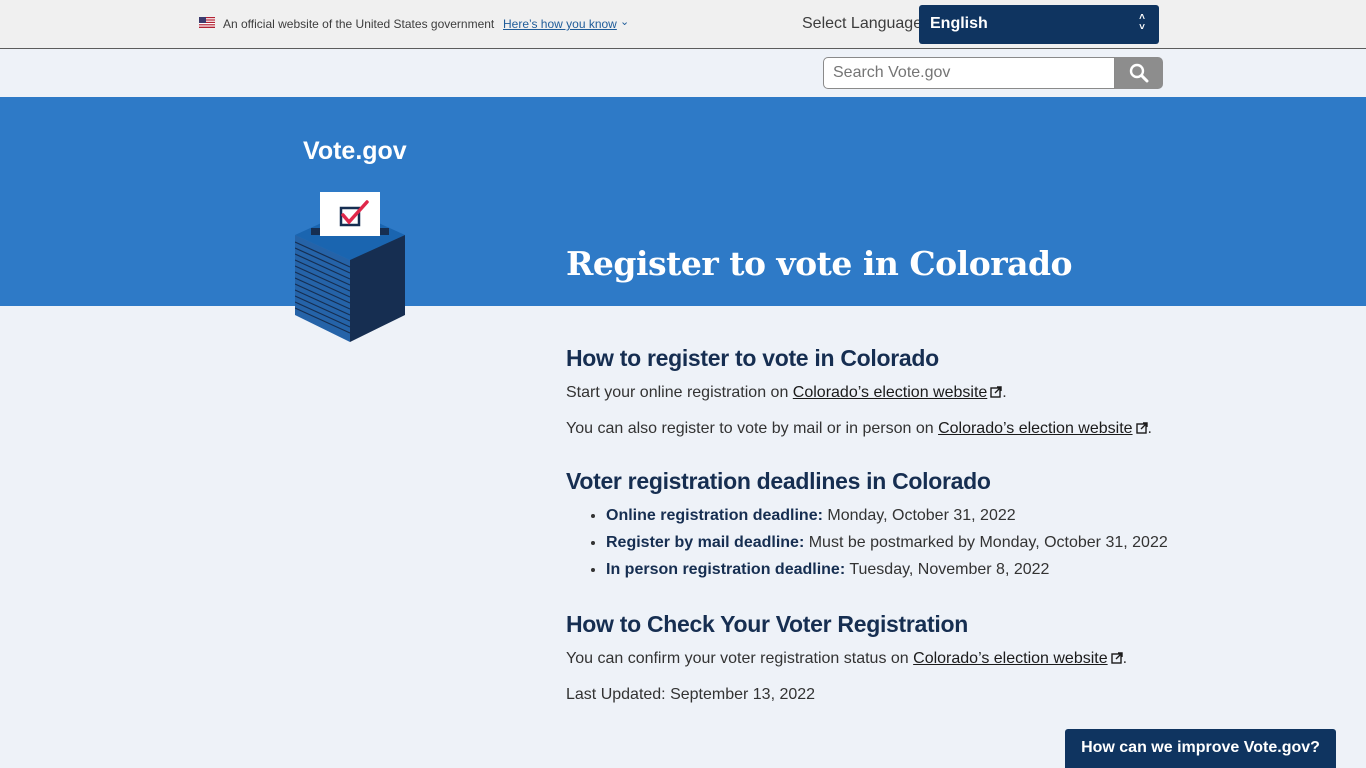 Image resolution: width=1366 pixels, height=768 pixels. What do you see at coordinates (819, 263) in the screenshot?
I see `page-title: Register to vote in Colorado` at bounding box center [819, 263].